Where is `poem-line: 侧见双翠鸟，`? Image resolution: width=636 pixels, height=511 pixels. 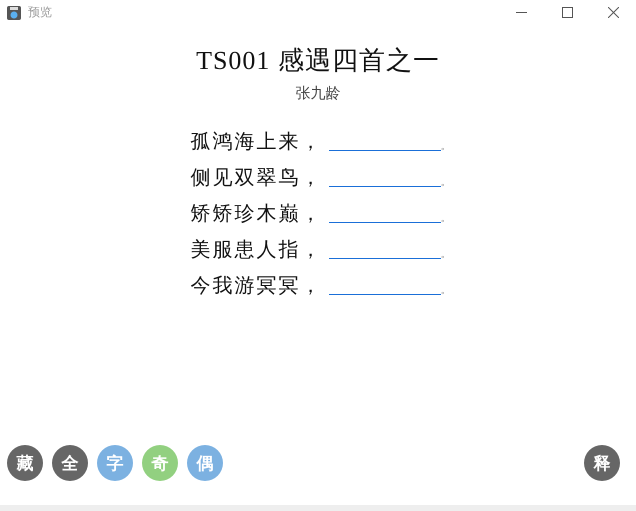
poem-line: 侧见双翠鸟， is located at coordinates (256, 178).